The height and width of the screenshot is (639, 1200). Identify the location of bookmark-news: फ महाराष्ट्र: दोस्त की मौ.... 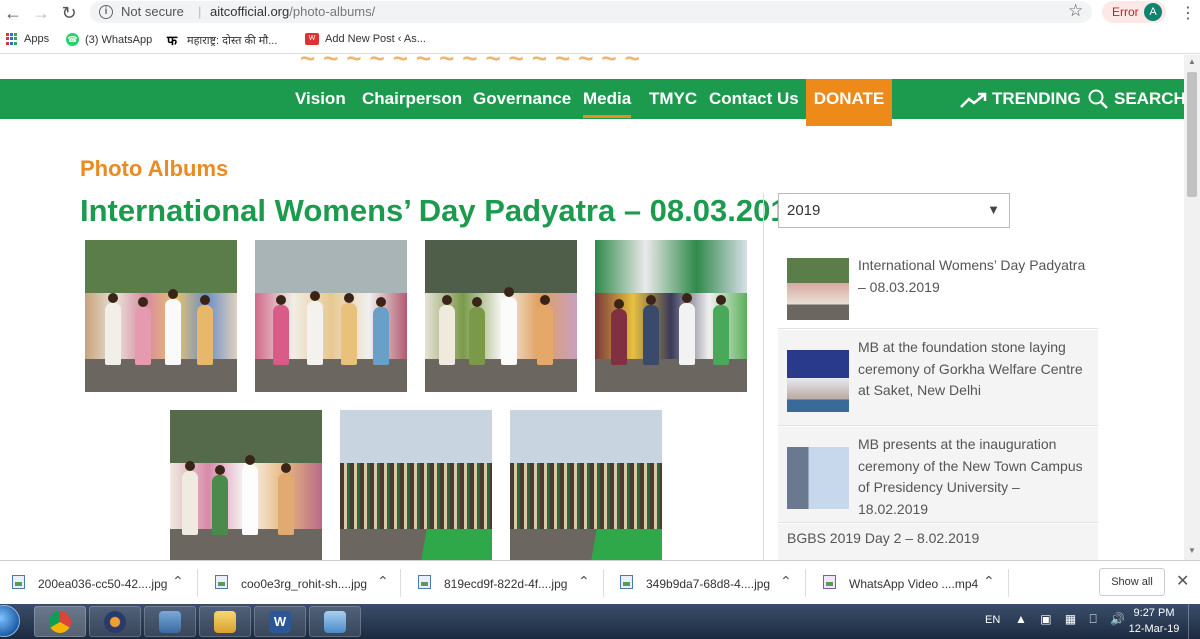
(222, 40).